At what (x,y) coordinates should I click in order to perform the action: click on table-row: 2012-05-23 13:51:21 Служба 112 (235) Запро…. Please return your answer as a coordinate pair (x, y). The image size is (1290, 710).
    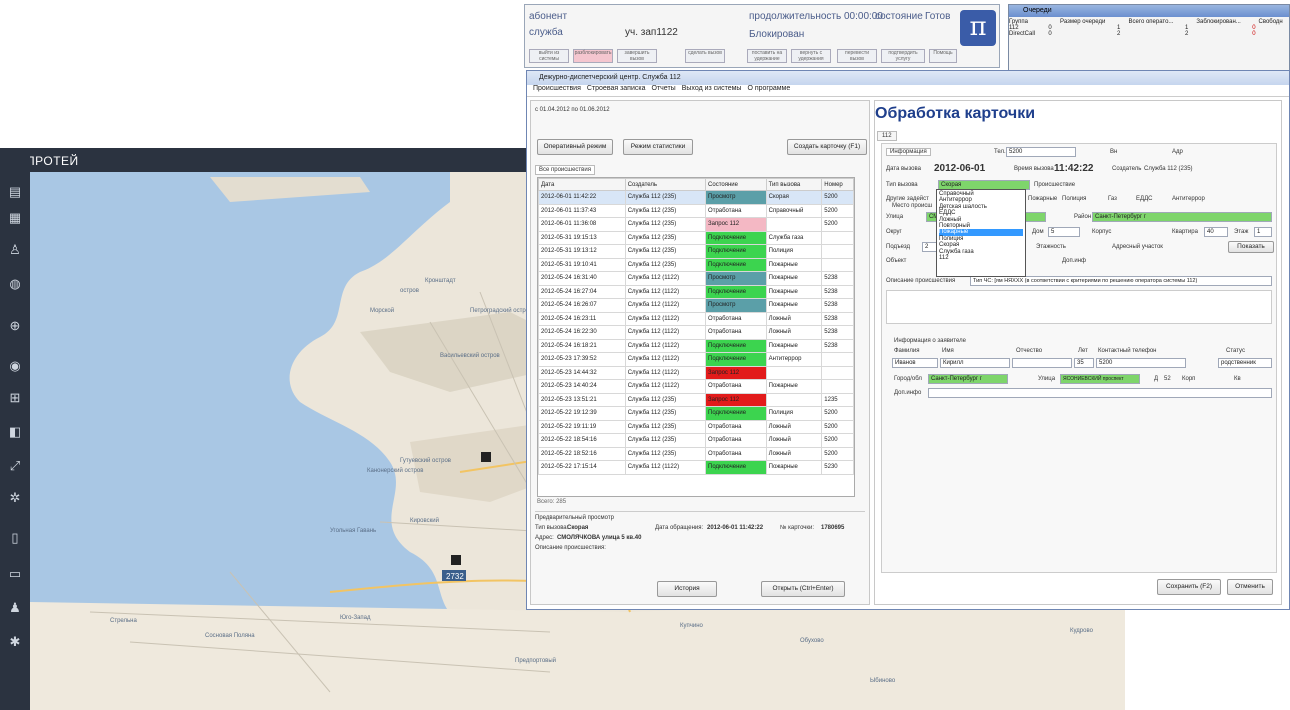
    Looking at the image, I should click on (696, 399).